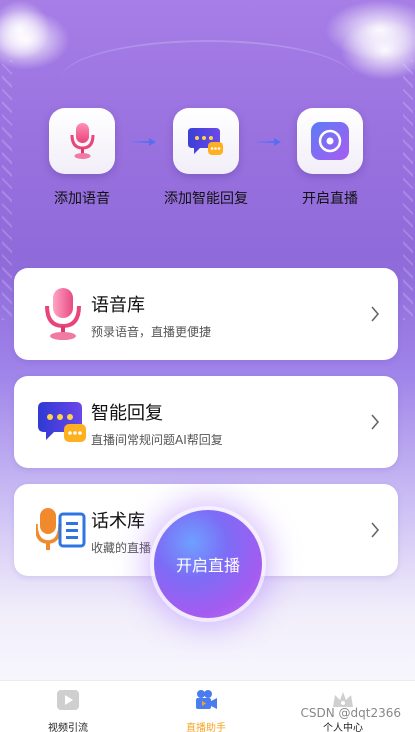 The width and height of the screenshot is (415, 732). What do you see at coordinates (61, 529) in the screenshot?
I see `speech-script-icon` at bounding box center [61, 529].